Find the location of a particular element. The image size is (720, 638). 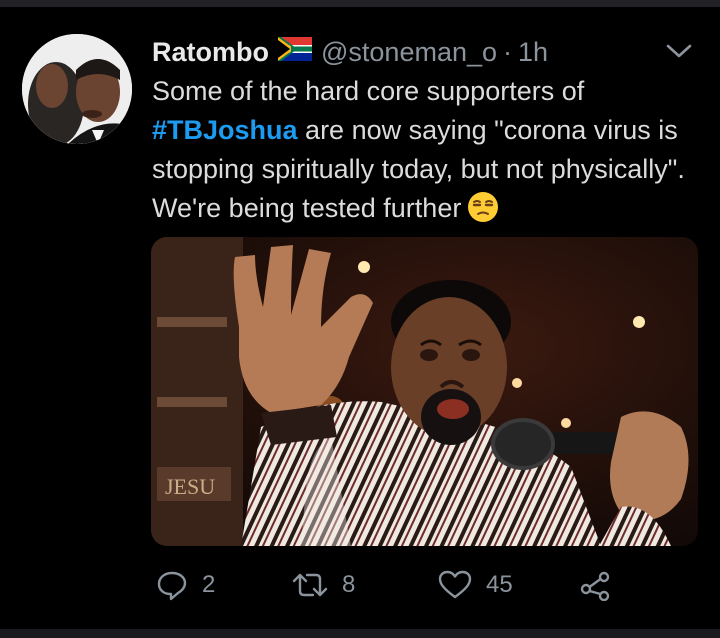

unamused-face-icon is located at coordinates (483, 207).